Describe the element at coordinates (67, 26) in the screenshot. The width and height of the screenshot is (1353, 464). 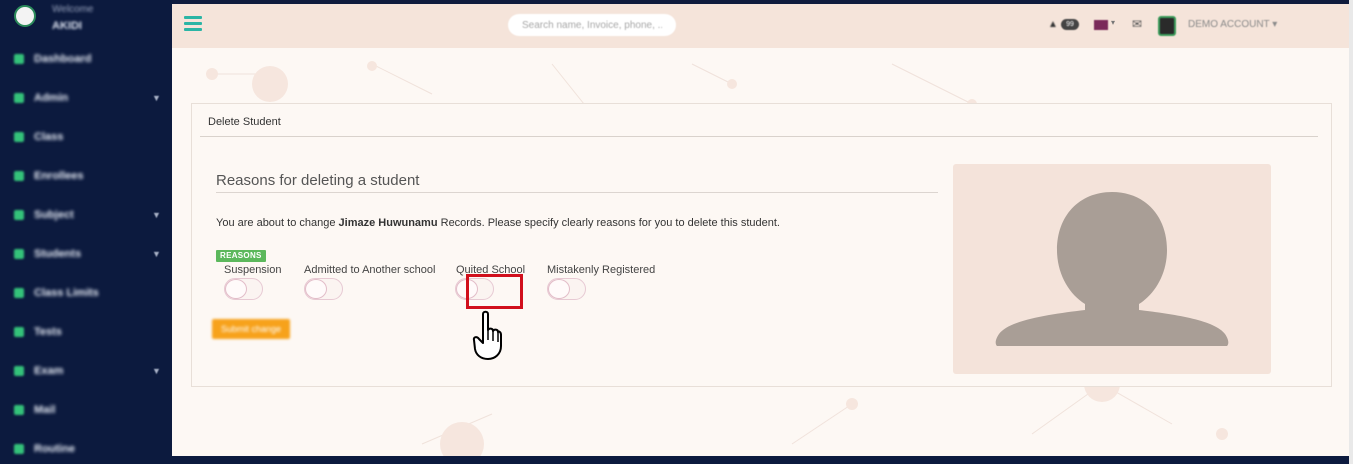
I see `sidebar-username: AKIDI` at that location.